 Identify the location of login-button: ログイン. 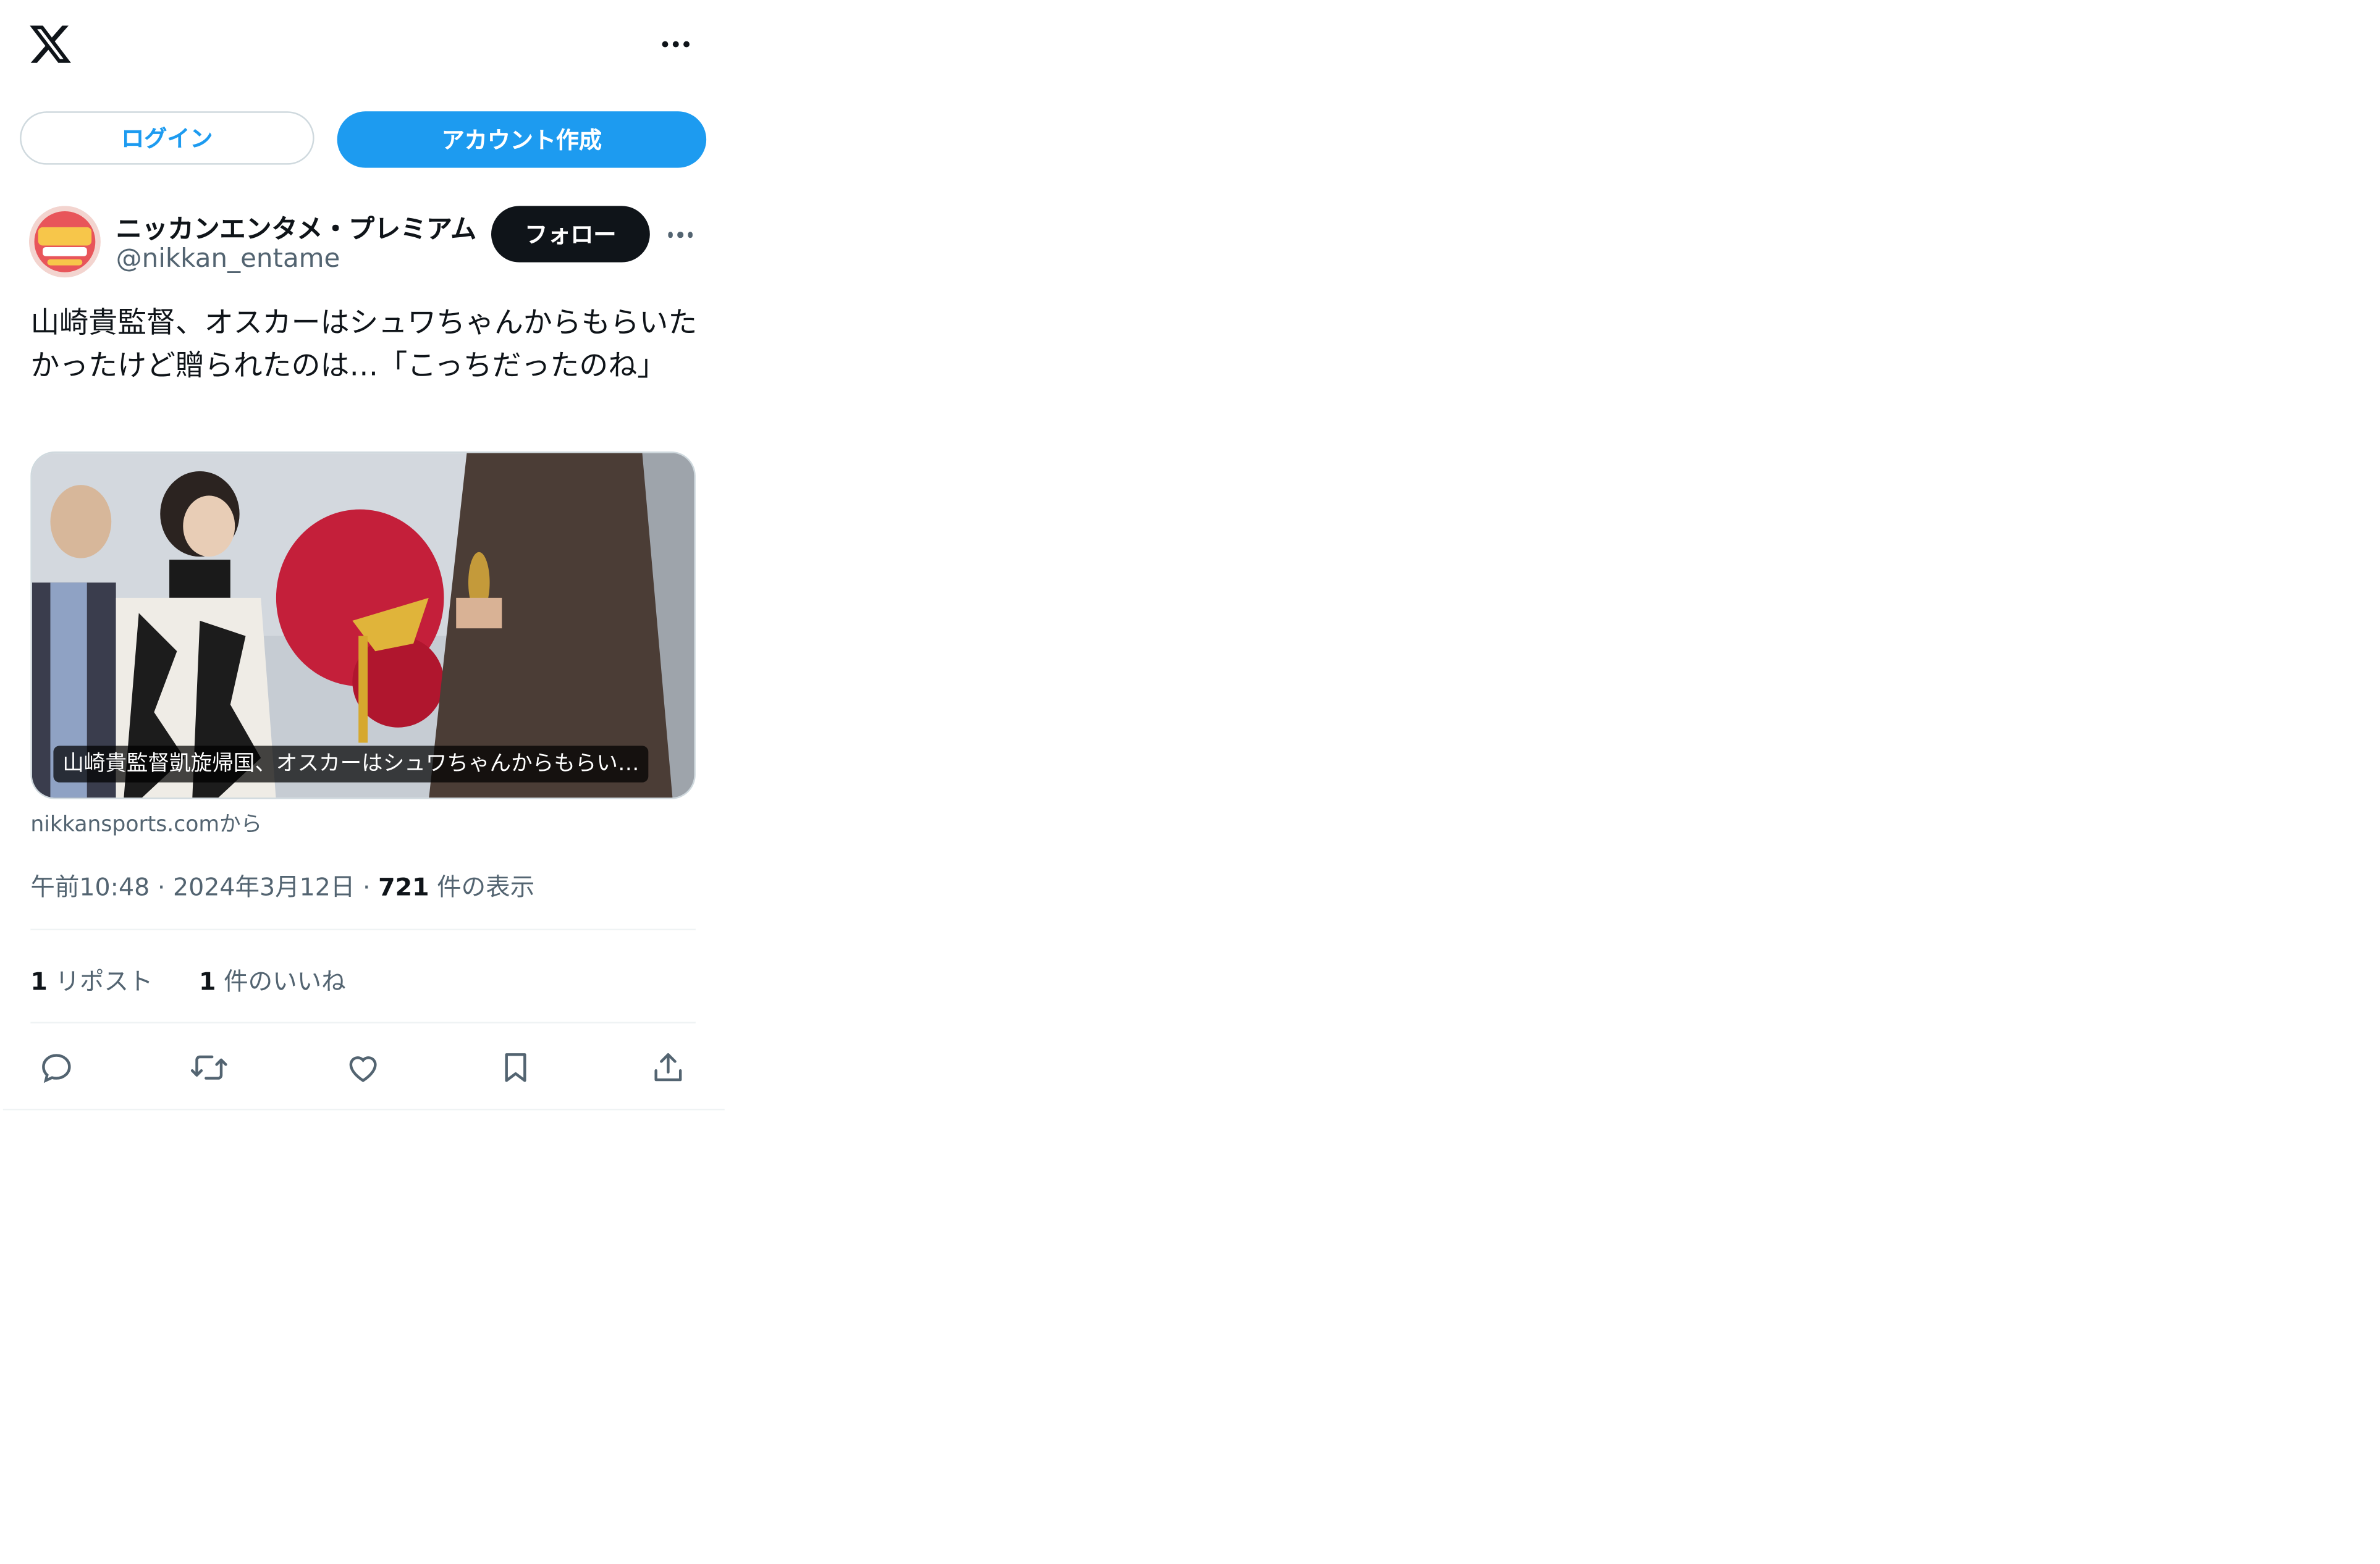
(167, 138).